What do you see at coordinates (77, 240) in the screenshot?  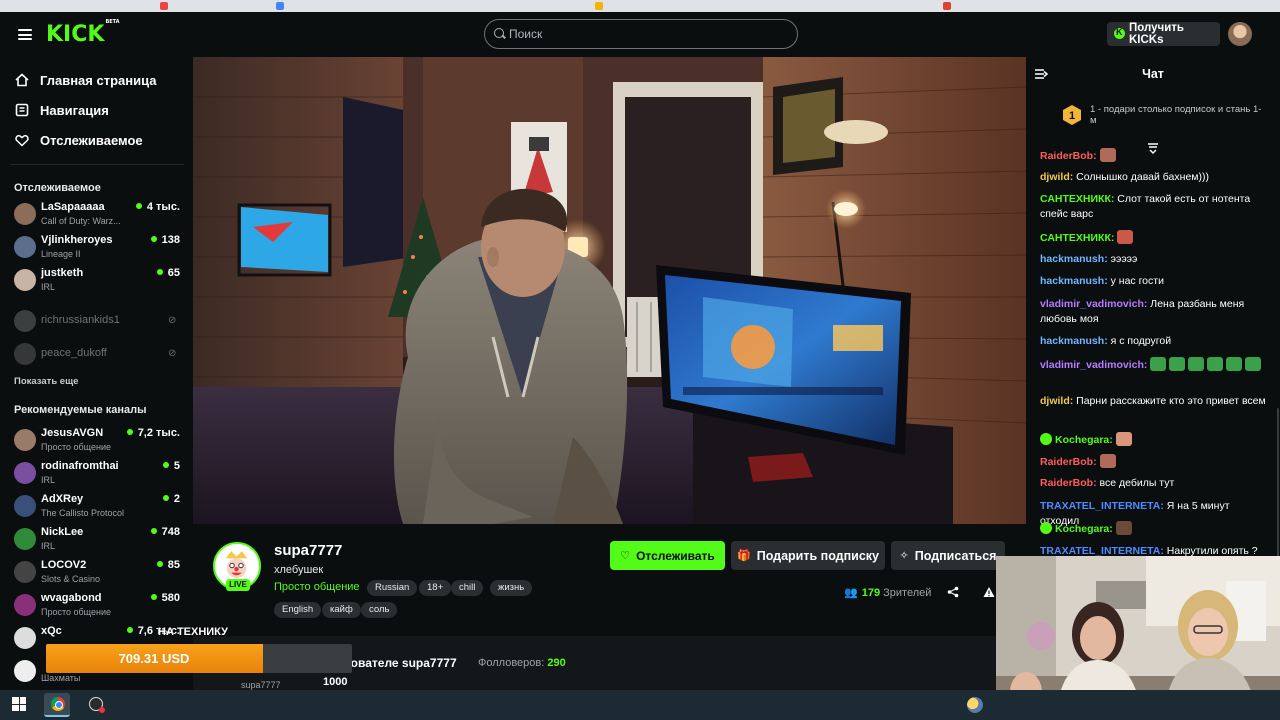 I see `channel-name: Vjlinkheroyes` at bounding box center [77, 240].